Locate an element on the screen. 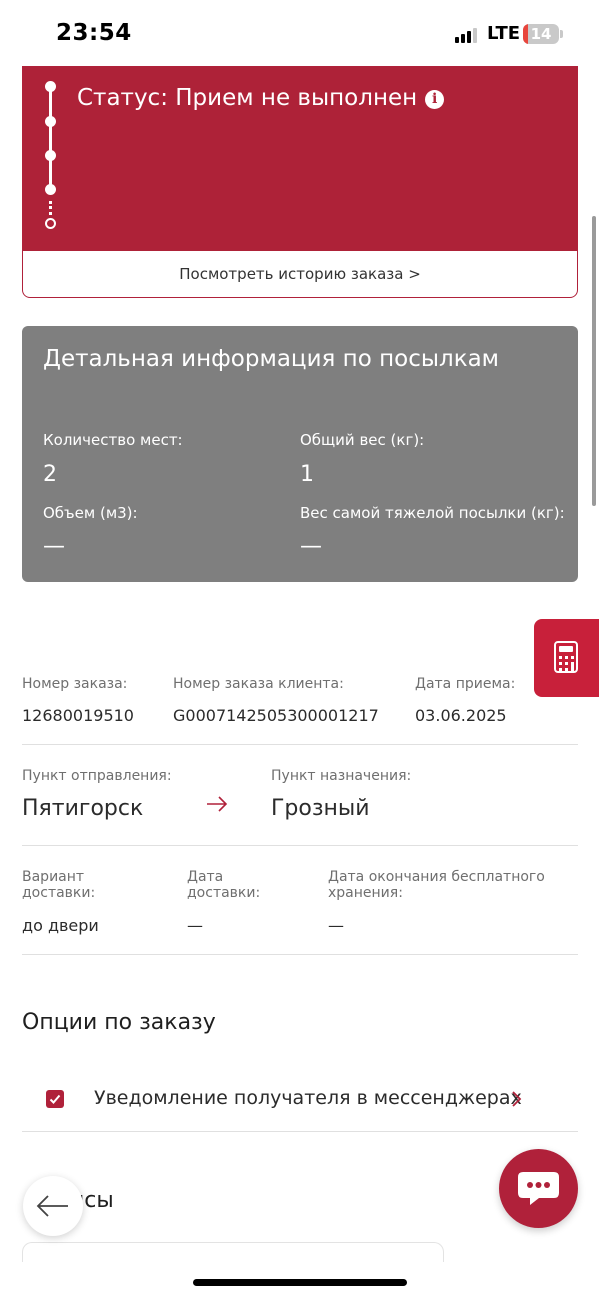 This screenshot has height=1297, width=600. delivery-type-label: Вариант доставки: is located at coordinates (59, 885).